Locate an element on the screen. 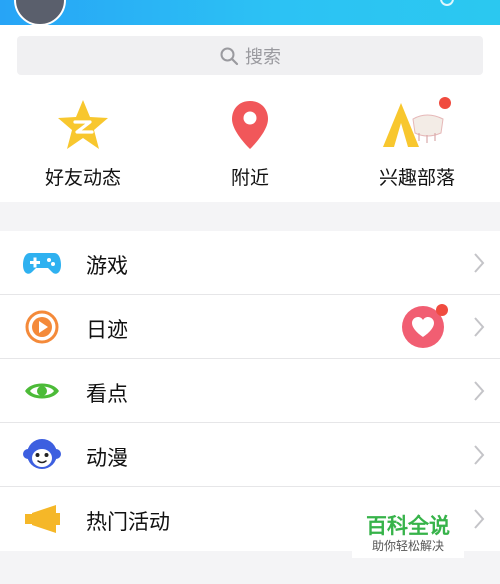 The image size is (500, 584). search-icon is located at coordinates (229, 56).